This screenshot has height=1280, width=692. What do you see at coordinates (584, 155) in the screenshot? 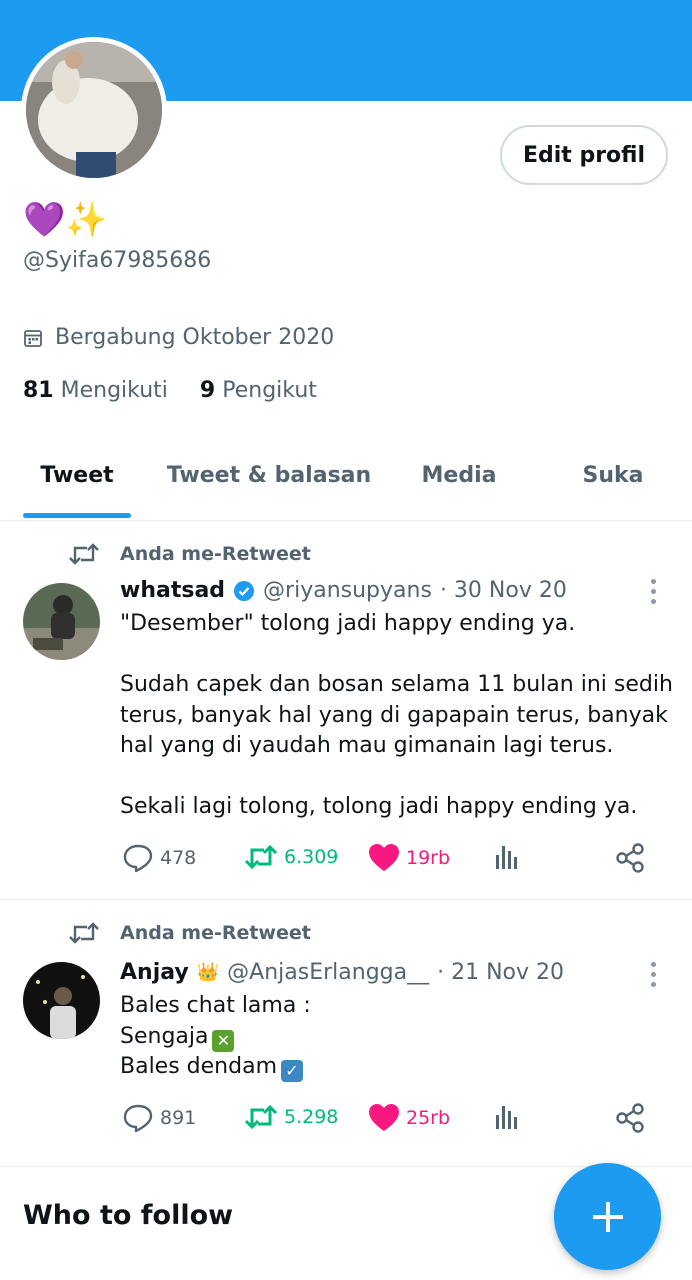
I see `edit-profile-button: Edit profil` at bounding box center [584, 155].